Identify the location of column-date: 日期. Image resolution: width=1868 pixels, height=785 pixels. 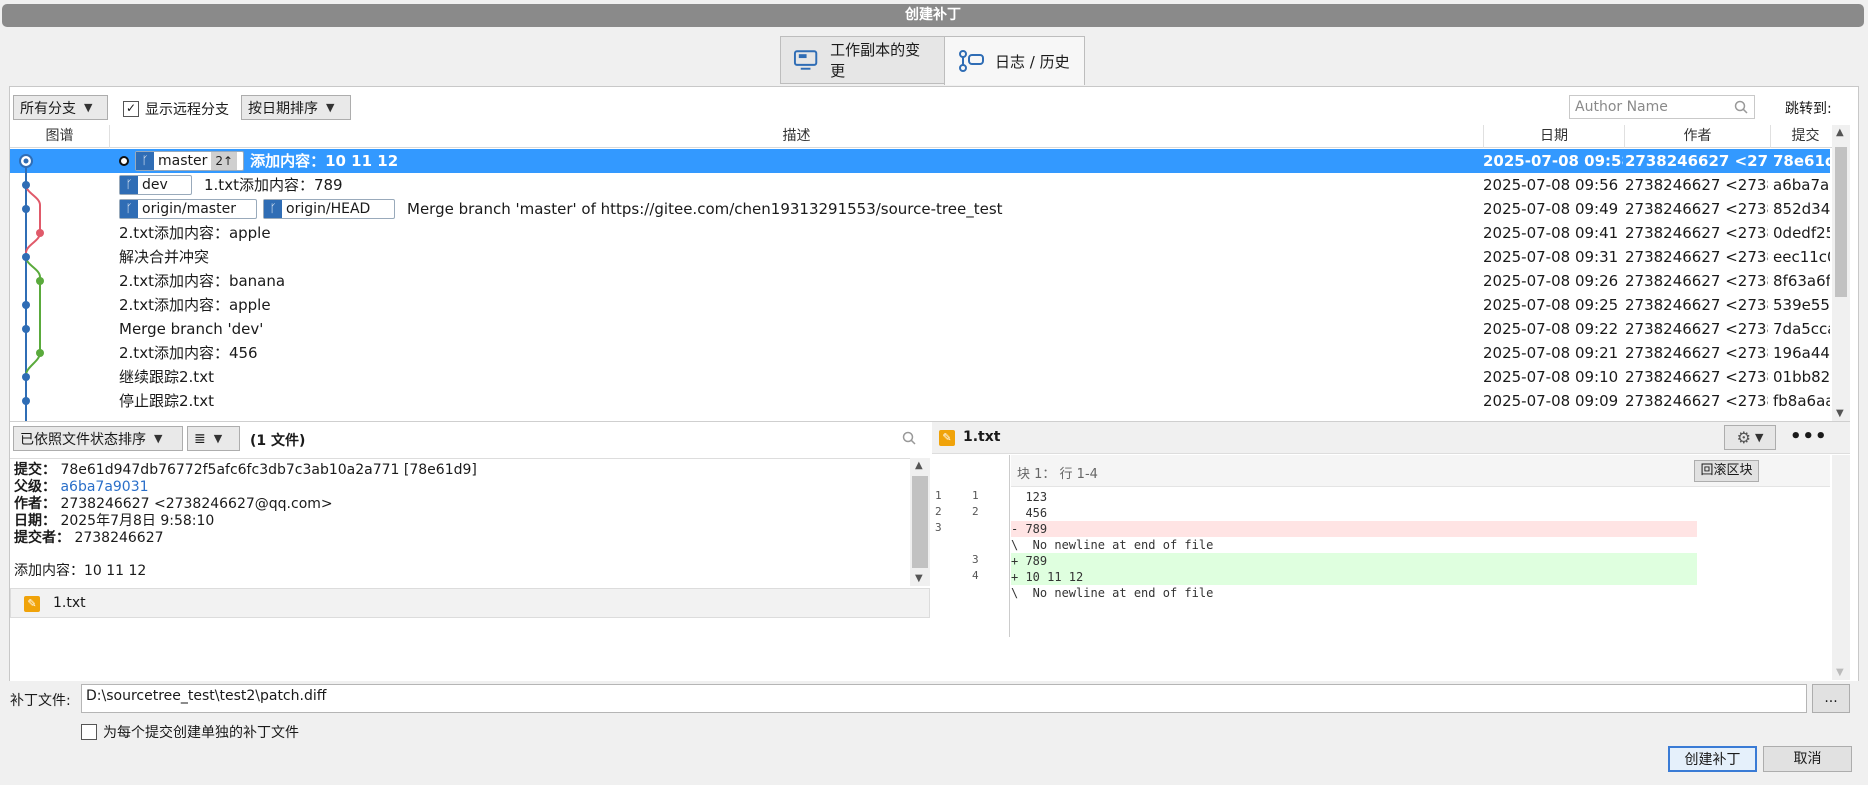
(1554, 136).